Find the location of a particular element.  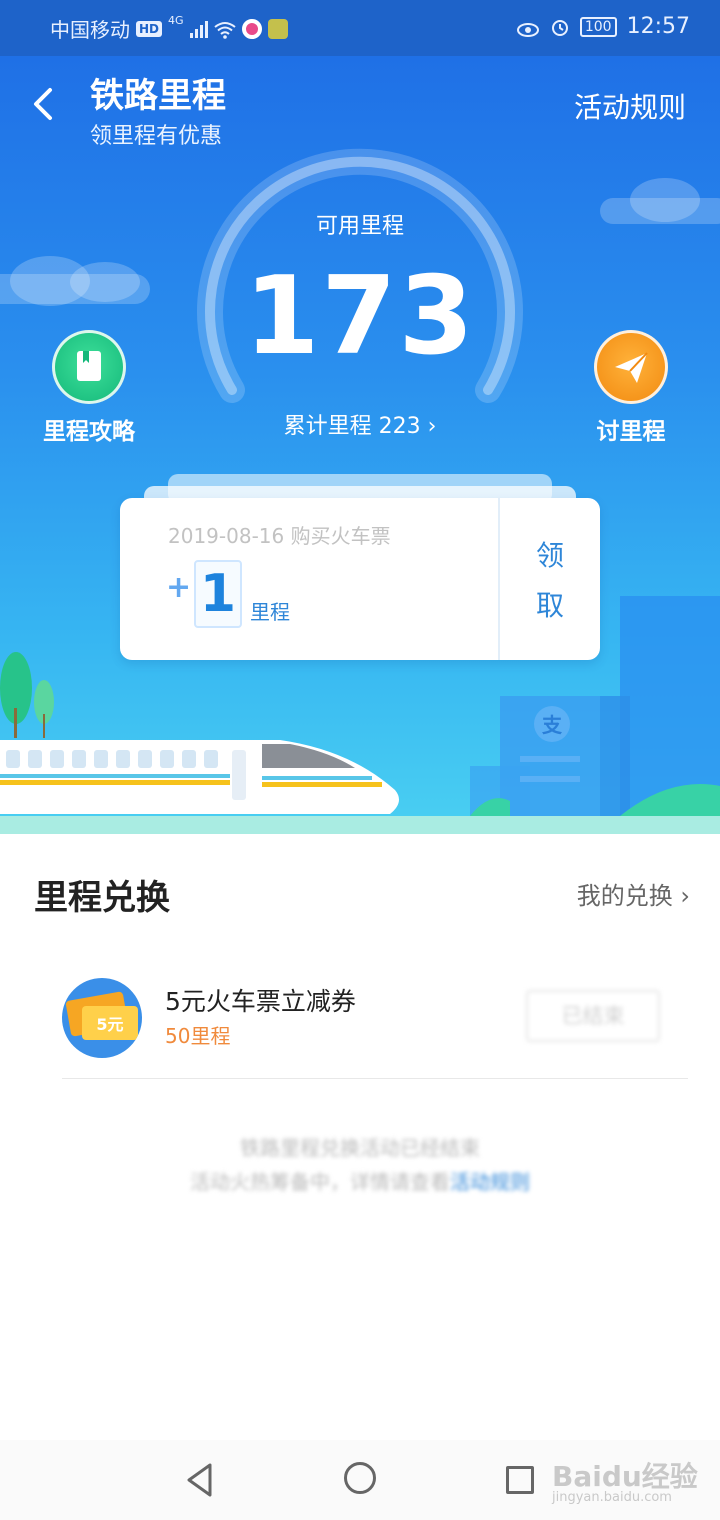

chevron-left-icon is located at coordinates (43, 104).